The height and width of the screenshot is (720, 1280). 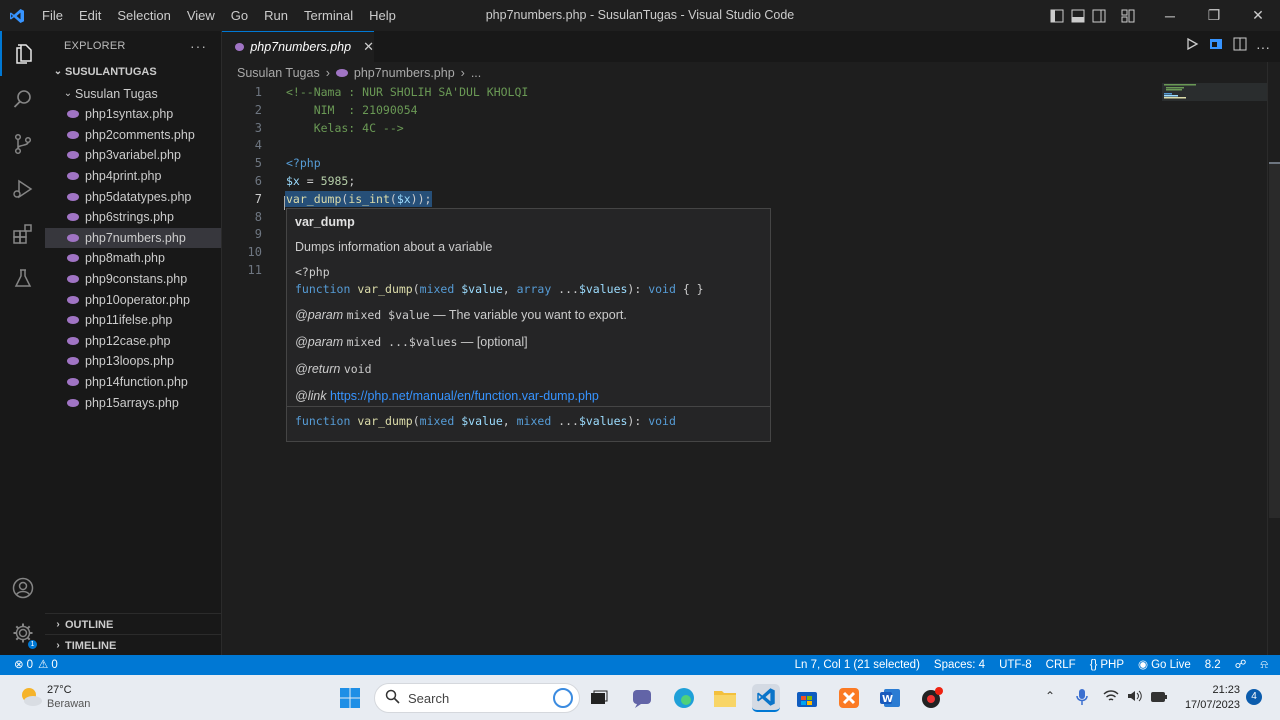 I want to click on store-icon, so click(x=807, y=698).